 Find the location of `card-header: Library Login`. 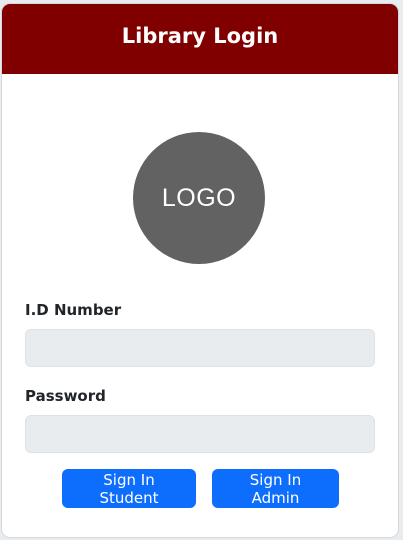

card-header: Library Login is located at coordinates (200, 39).